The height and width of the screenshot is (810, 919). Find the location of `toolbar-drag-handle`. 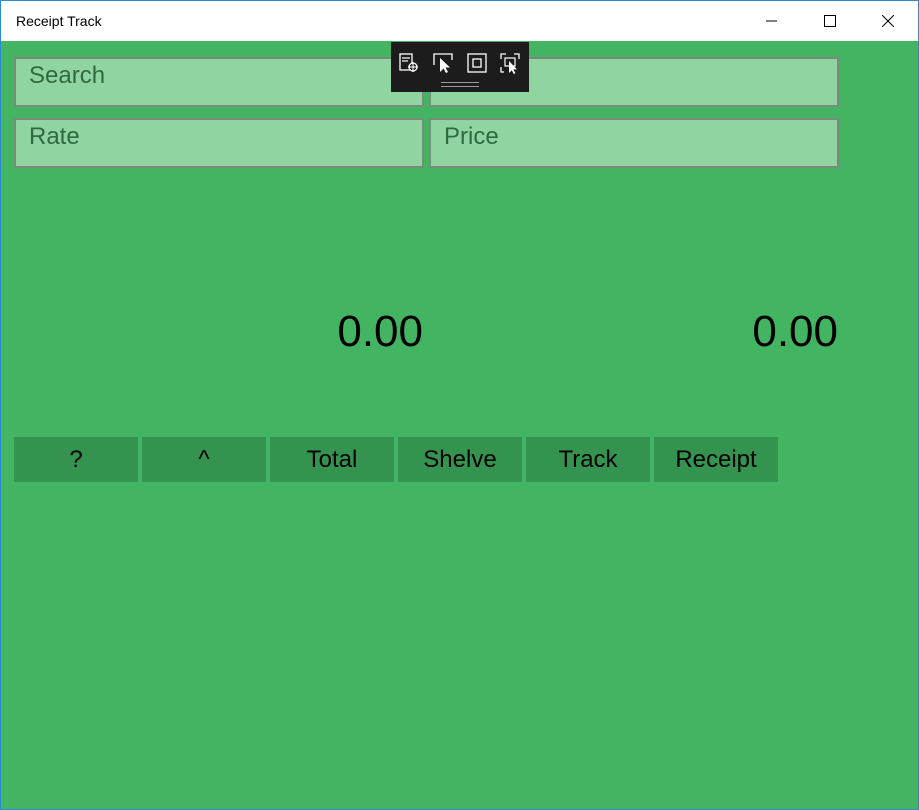

toolbar-drag-handle is located at coordinates (460, 84).